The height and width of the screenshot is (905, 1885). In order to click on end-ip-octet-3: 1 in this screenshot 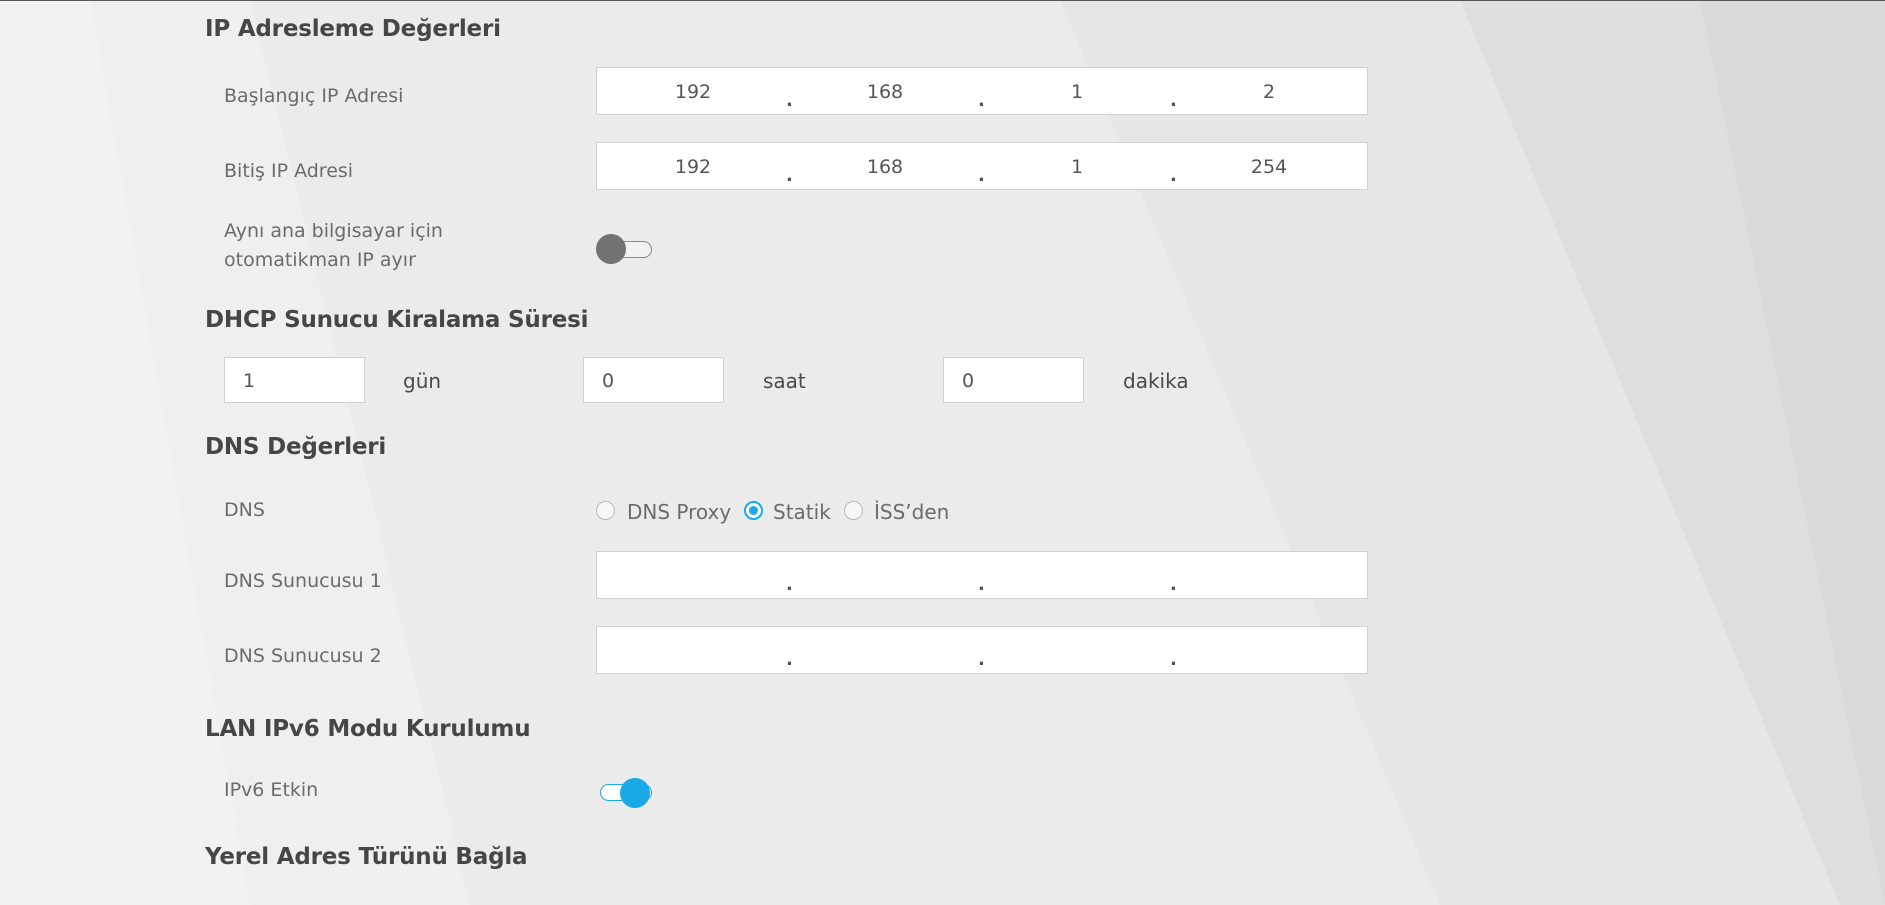, I will do `click(1077, 167)`.